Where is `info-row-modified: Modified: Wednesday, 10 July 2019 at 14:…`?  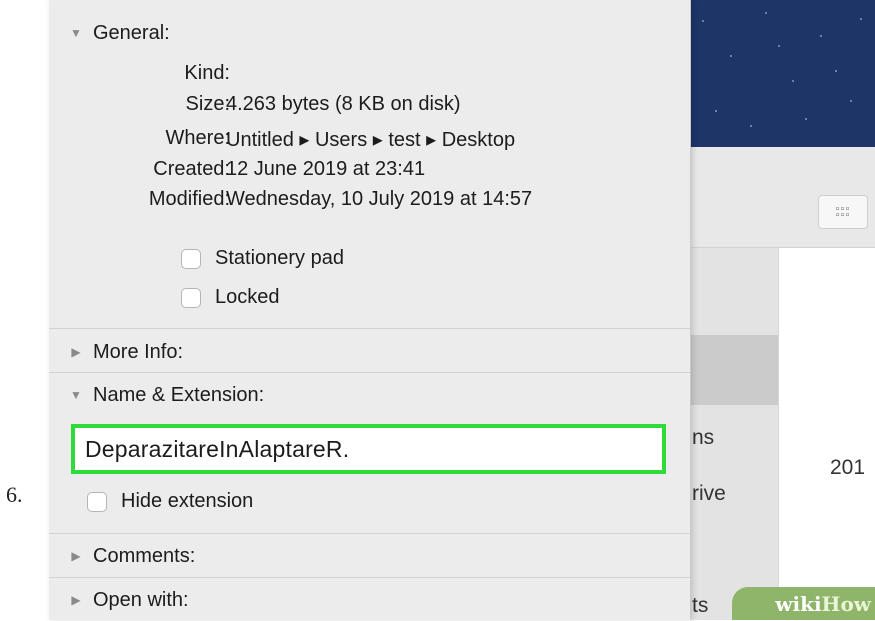 info-row-modified: Modified: Wednesday, 10 July 2019 at 14:… is located at coordinates (369, 202).